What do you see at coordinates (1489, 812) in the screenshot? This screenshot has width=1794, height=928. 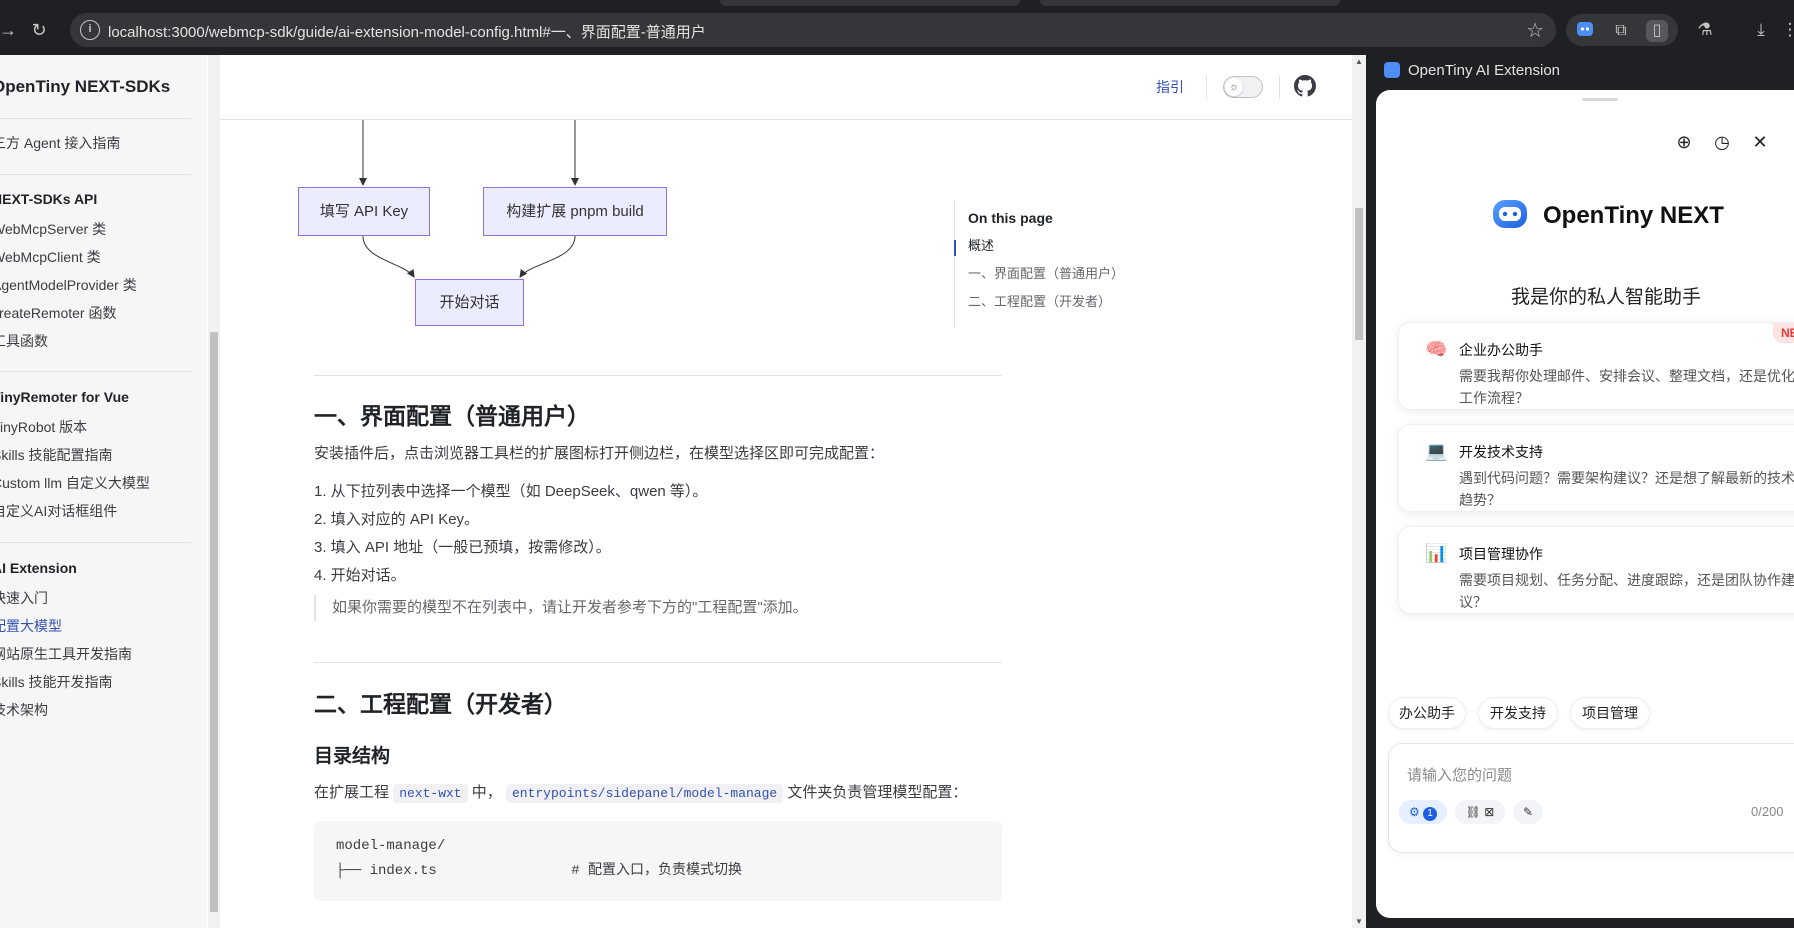 I see `screenshot-icon: ⊠` at bounding box center [1489, 812].